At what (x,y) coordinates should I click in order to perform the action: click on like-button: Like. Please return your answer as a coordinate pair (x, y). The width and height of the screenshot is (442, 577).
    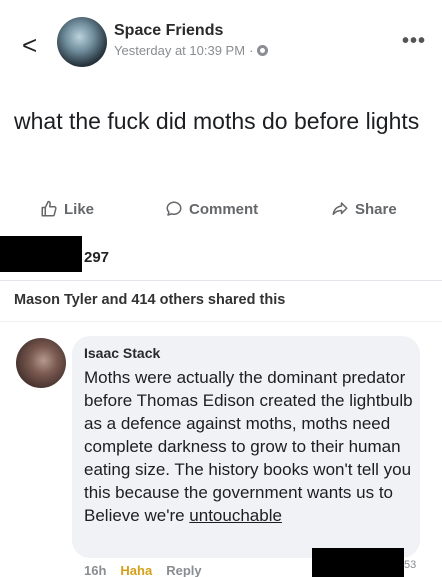
    Looking at the image, I should click on (67, 209).